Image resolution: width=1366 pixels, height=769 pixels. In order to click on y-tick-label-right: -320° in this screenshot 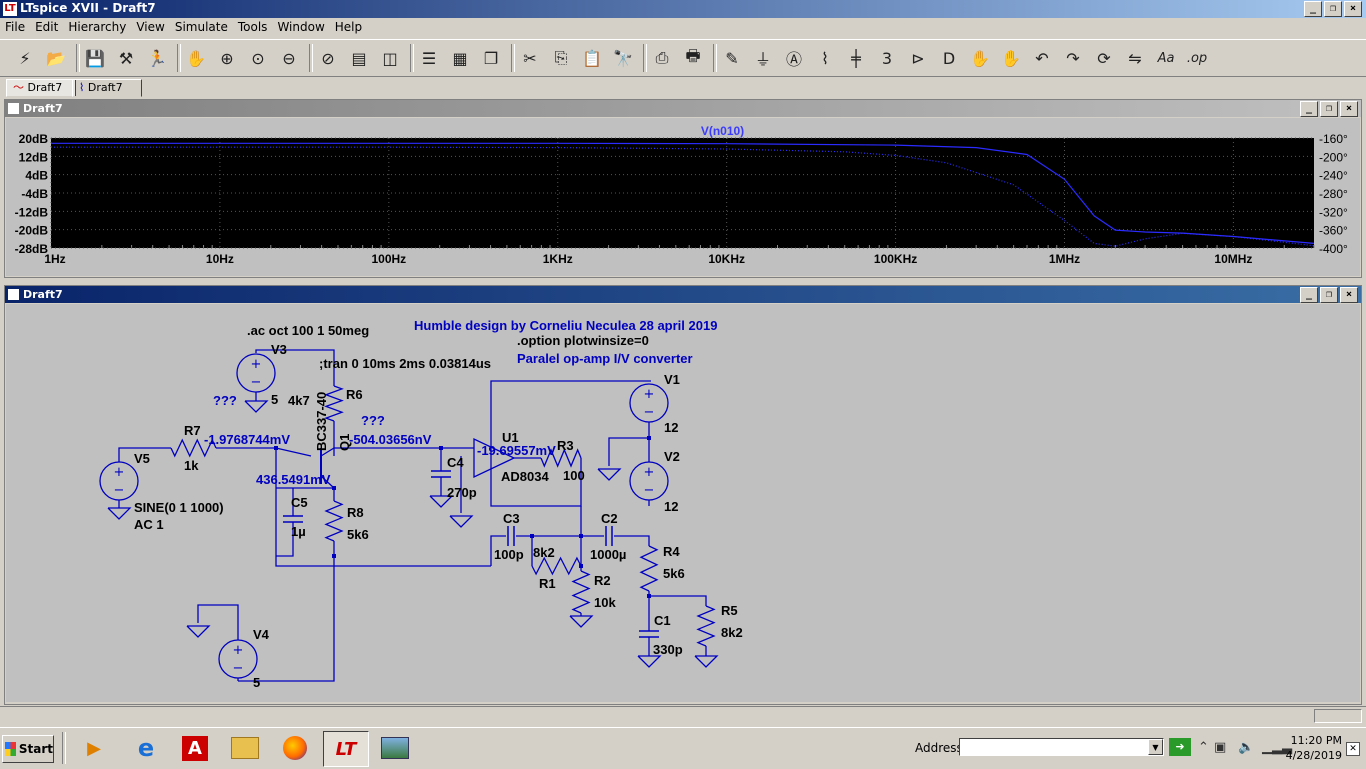, I will do `click(1333, 212)`.